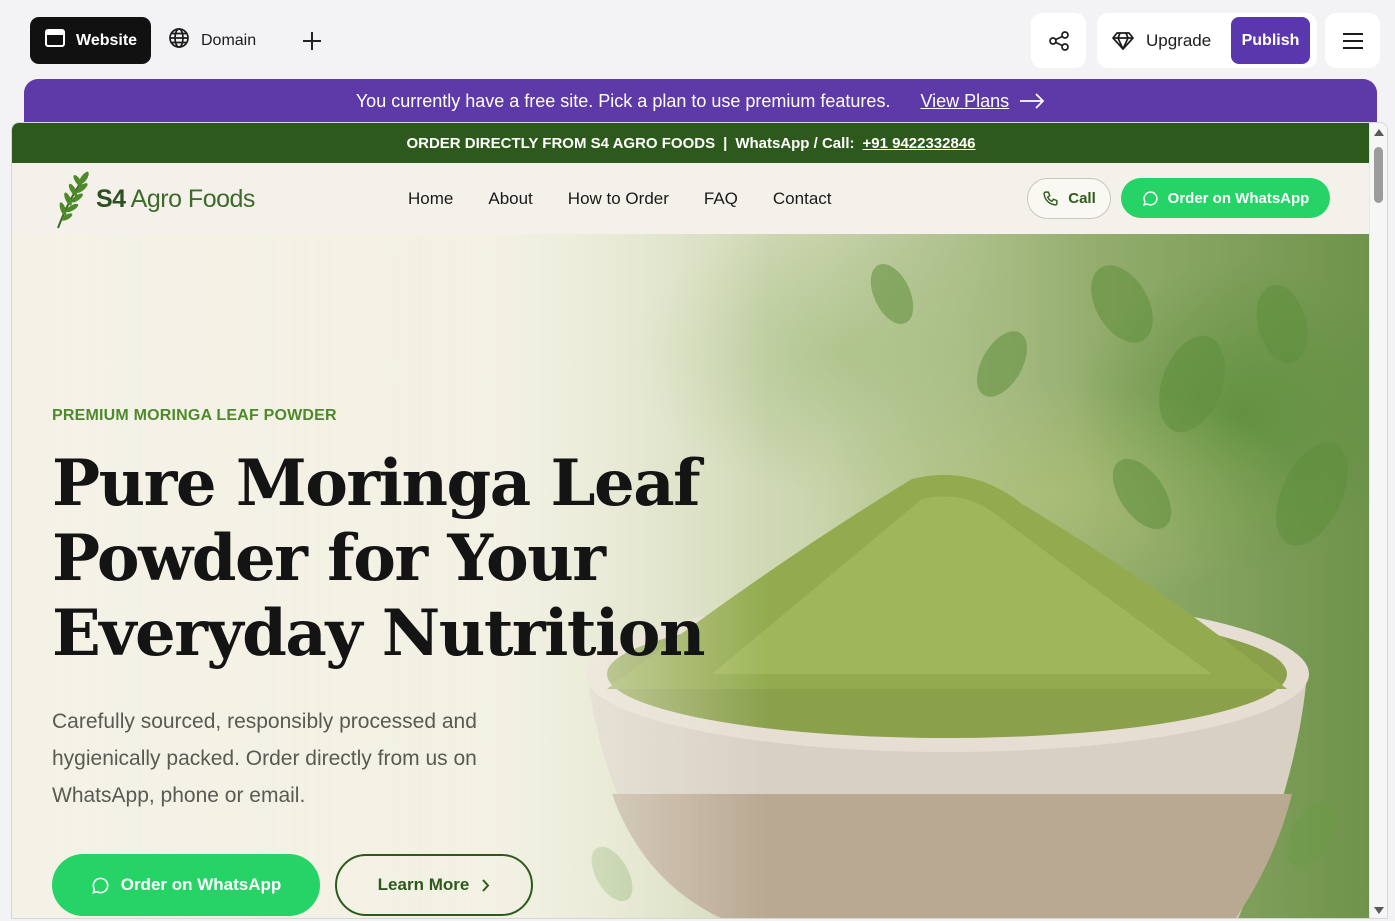 The image size is (1395, 921). What do you see at coordinates (107, 40) in the screenshot?
I see `tab-website-label: Website` at bounding box center [107, 40].